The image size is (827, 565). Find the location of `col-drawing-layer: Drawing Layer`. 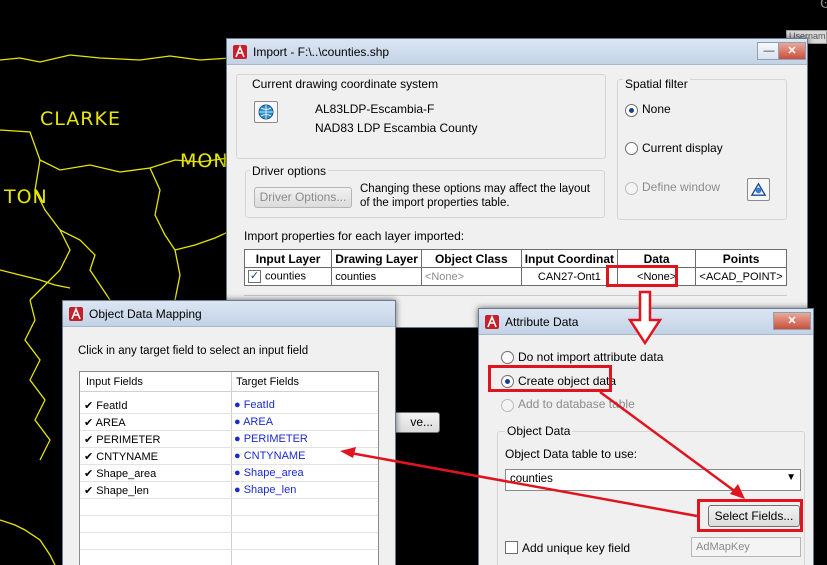

col-drawing-layer: Drawing Layer is located at coordinates (376, 258).